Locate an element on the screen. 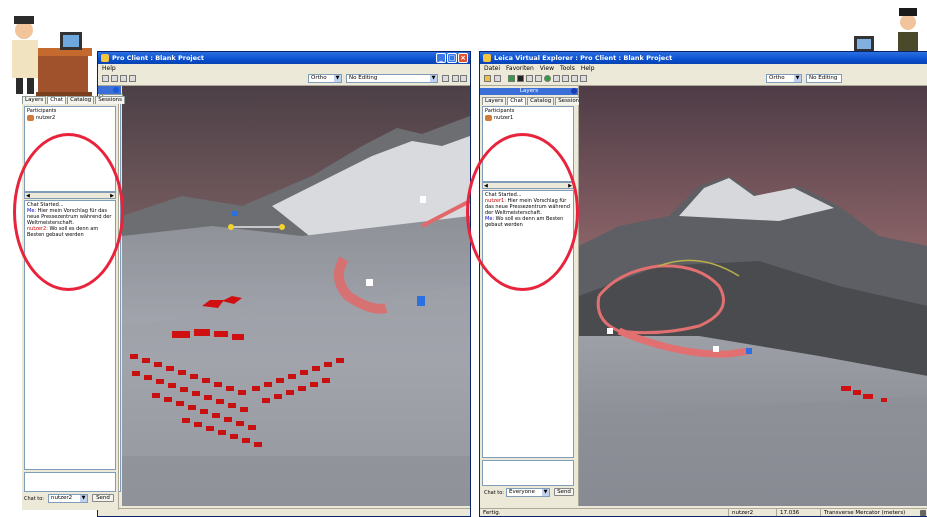 Image resolution: width=927 pixels, height=517 pixels. participant-name: nutzer1 is located at coordinates (504, 118).